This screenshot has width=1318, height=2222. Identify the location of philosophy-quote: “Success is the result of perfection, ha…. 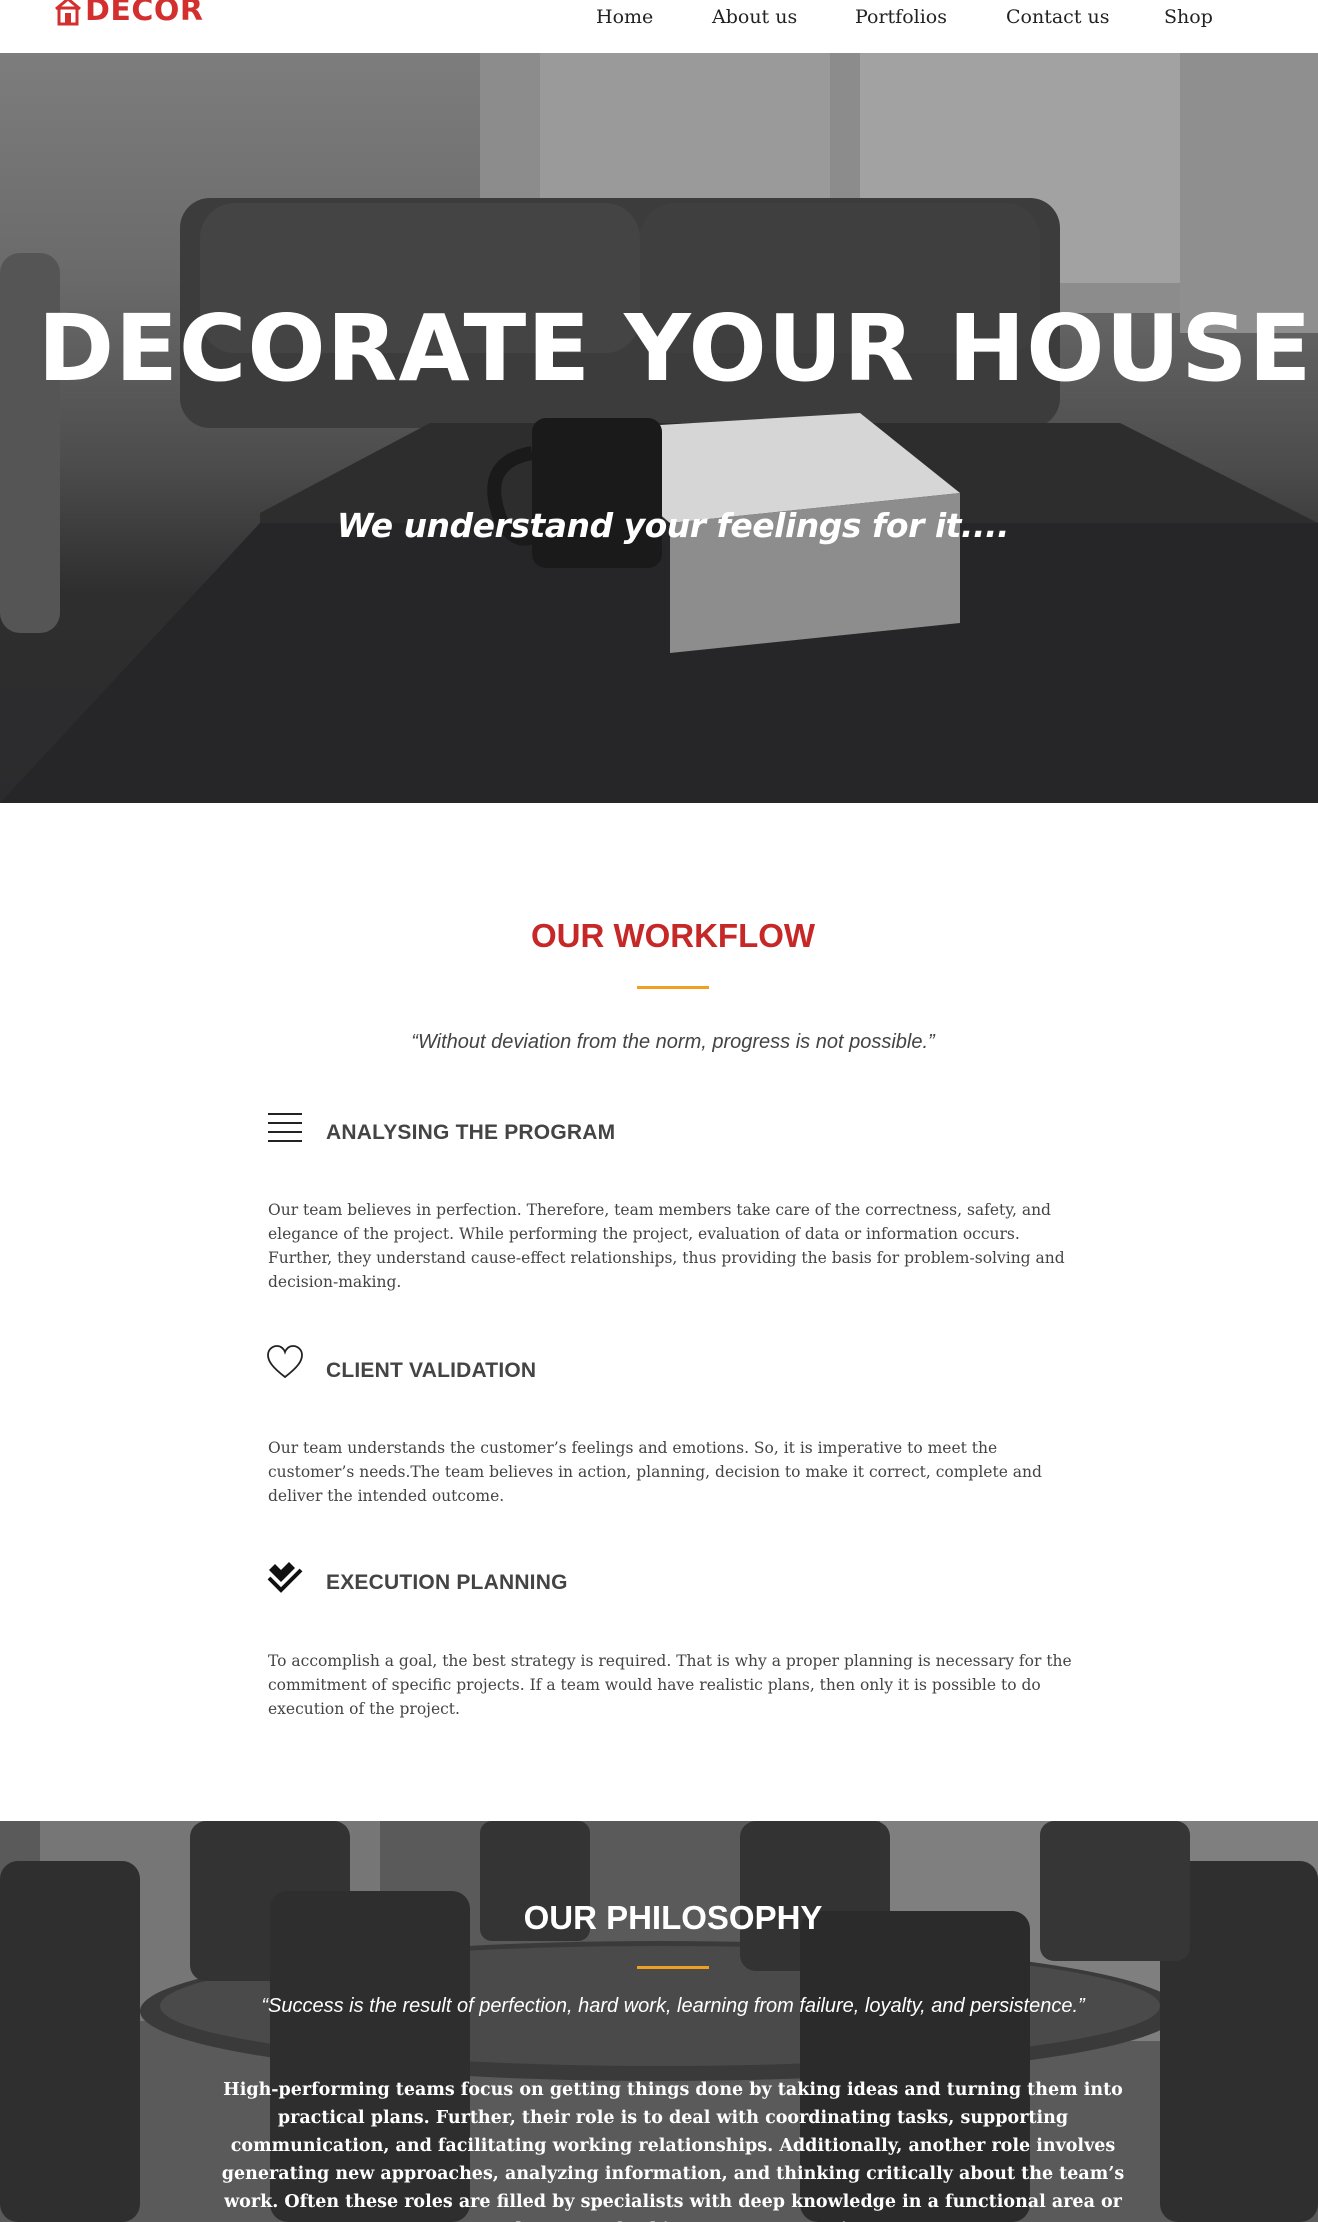
(673, 2006).